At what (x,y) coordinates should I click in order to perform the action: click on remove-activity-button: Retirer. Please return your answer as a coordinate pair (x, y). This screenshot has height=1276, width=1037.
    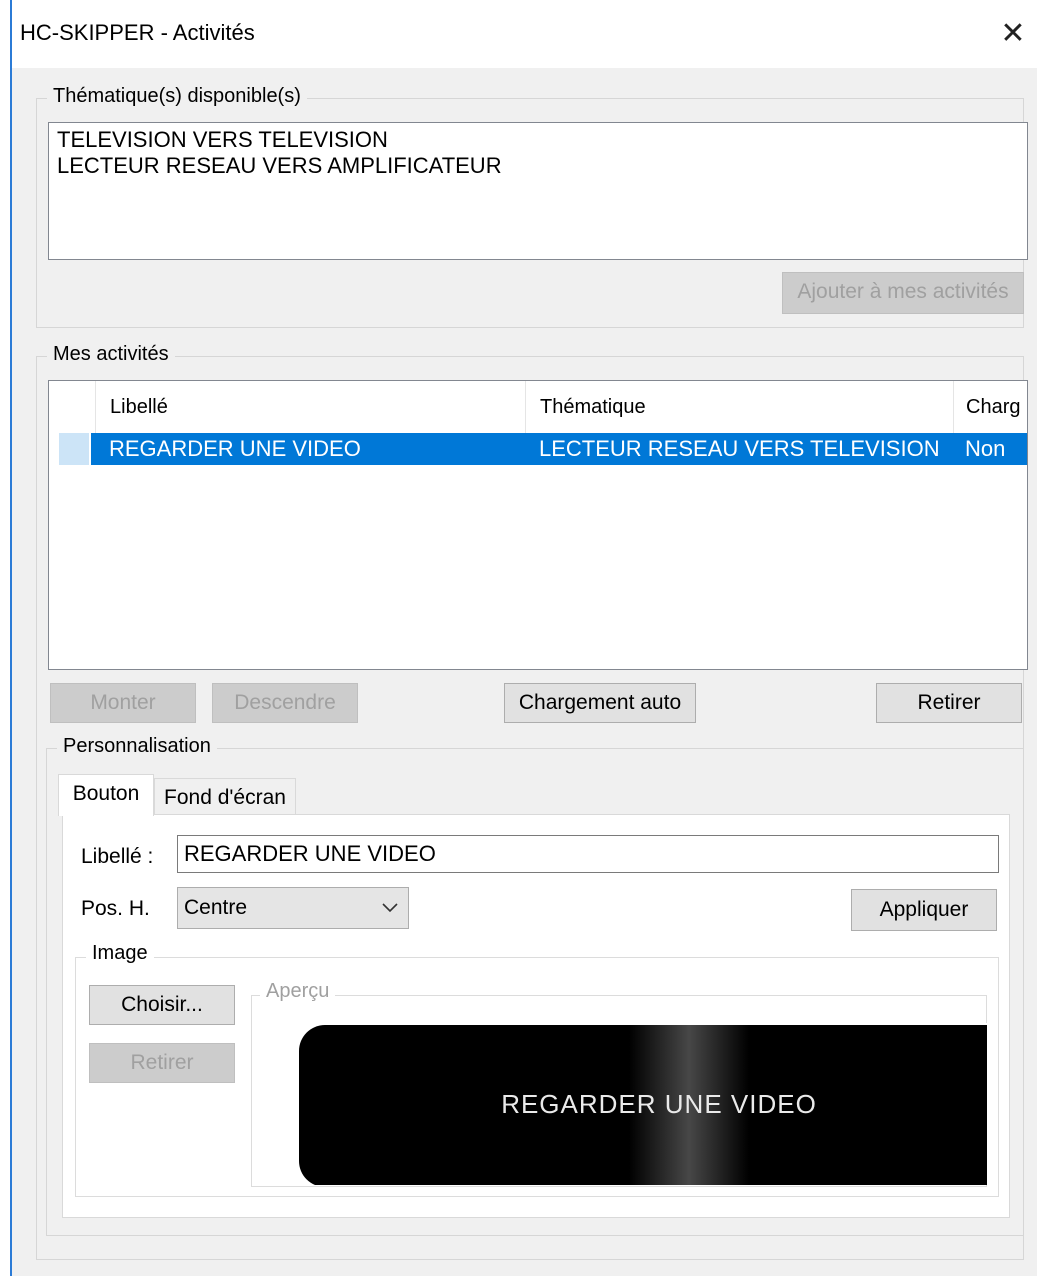
    Looking at the image, I should click on (949, 703).